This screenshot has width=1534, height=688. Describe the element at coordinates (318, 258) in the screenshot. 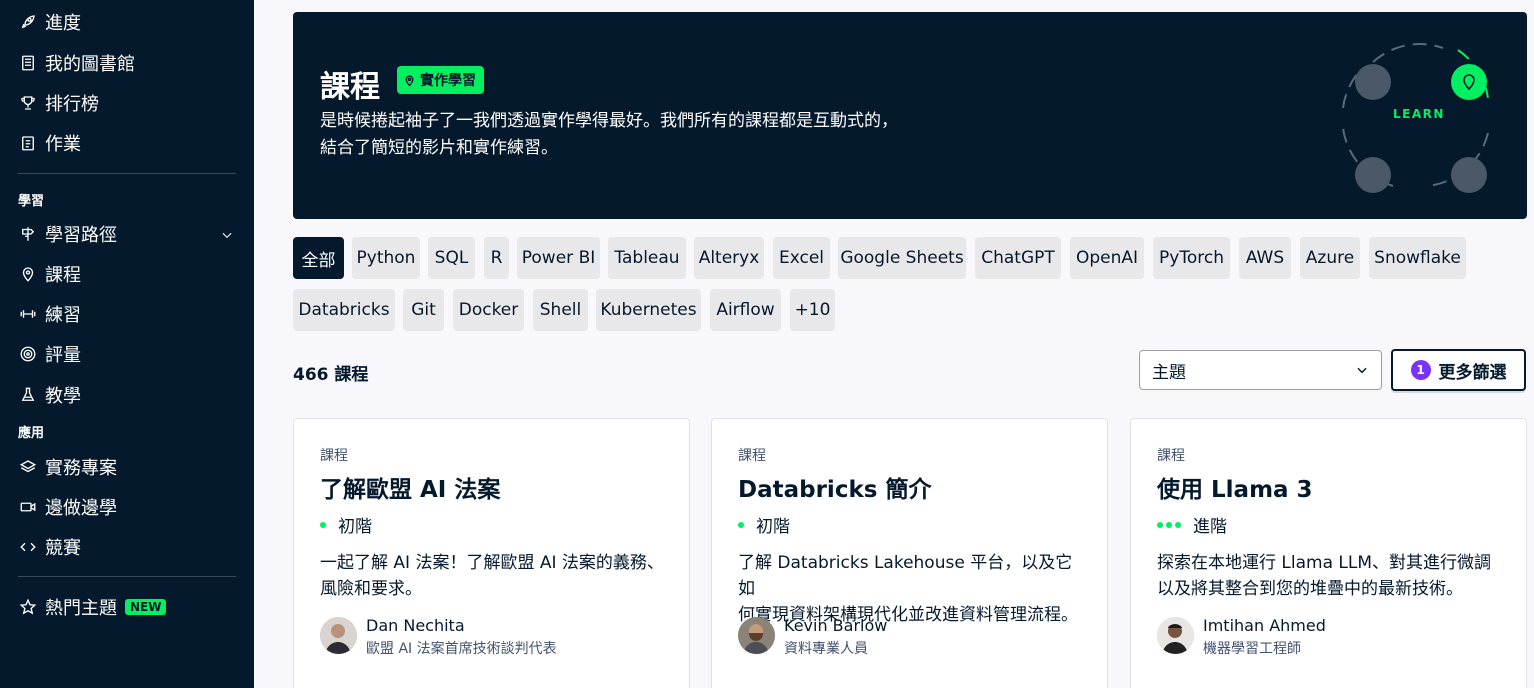

I see `filter-chip-all: 全部` at that location.